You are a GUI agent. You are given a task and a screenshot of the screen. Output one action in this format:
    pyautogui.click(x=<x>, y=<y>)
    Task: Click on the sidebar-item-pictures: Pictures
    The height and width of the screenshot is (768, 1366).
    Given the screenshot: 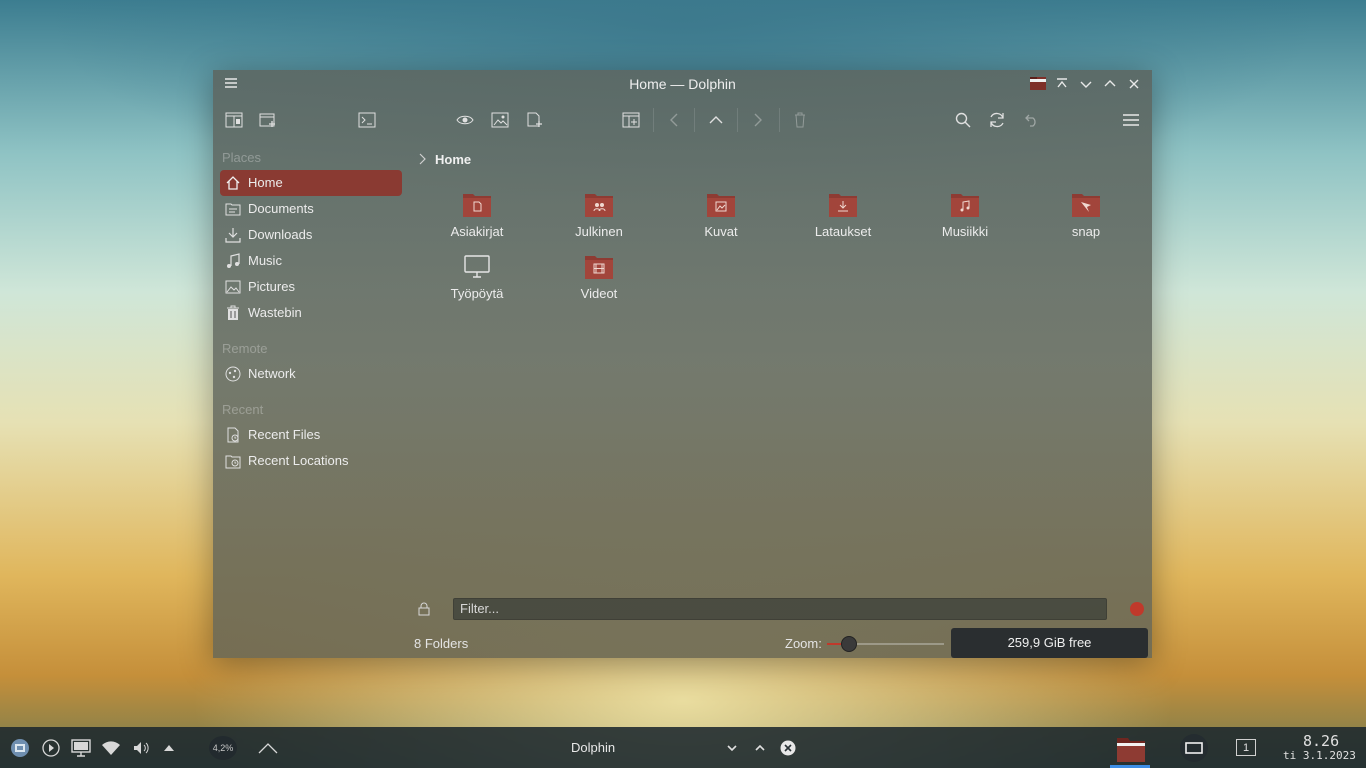 What is the action you would take?
    pyautogui.click(x=311, y=287)
    